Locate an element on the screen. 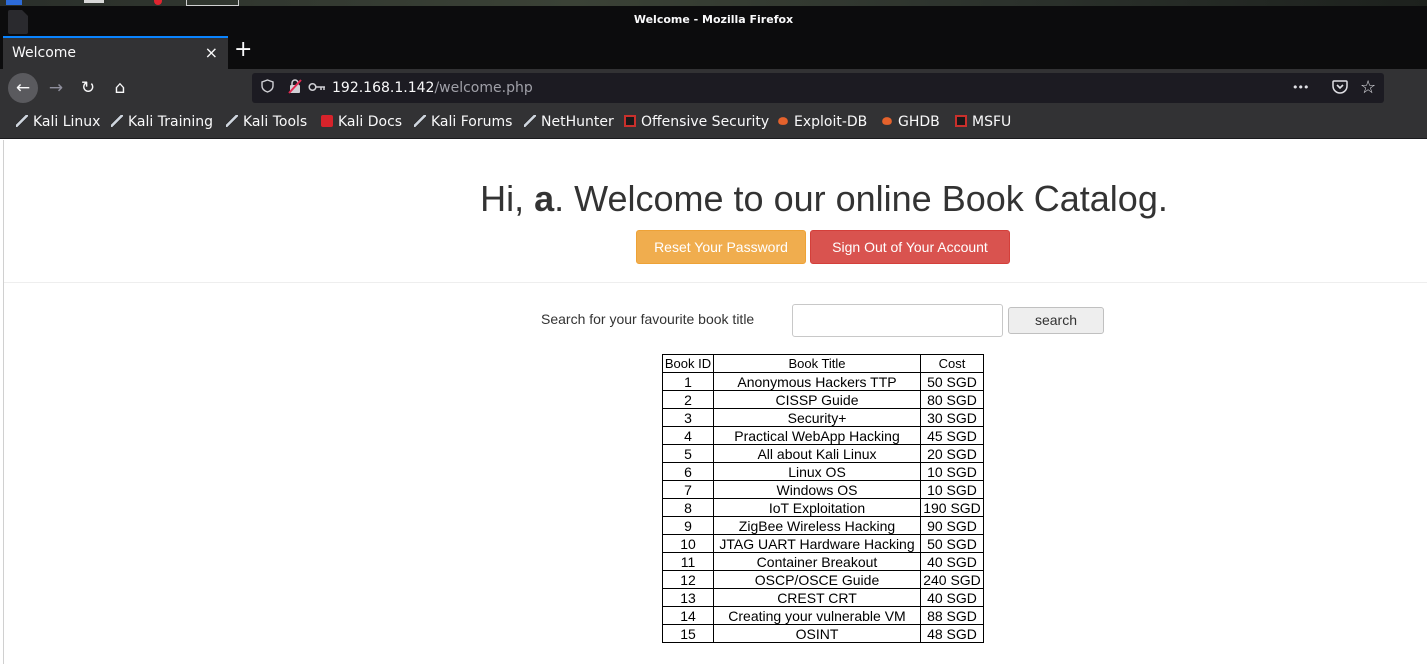 The width and height of the screenshot is (1427, 664). forward-button: → is located at coordinates (56, 88).